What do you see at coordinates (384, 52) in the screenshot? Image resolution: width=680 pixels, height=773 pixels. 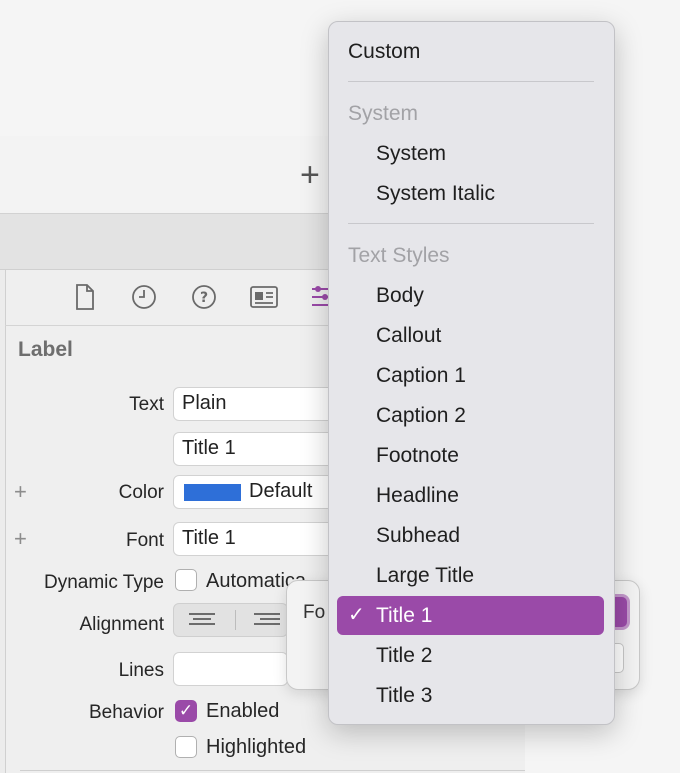 I see `menu-item-custom: Custom` at bounding box center [384, 52].